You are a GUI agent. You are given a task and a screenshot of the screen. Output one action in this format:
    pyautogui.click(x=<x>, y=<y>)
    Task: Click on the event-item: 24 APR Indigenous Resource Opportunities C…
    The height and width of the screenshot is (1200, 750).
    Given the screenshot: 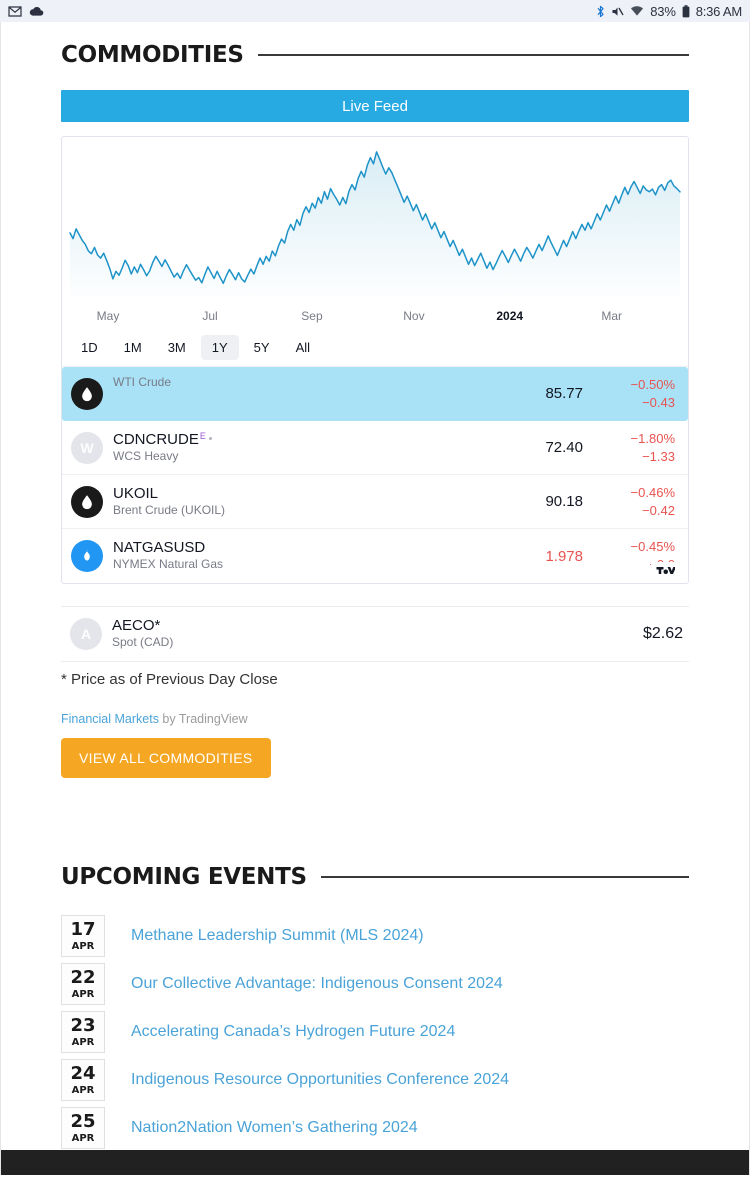 What is the action you would take?
    pyautogui.click(x=375, y=1080)
    